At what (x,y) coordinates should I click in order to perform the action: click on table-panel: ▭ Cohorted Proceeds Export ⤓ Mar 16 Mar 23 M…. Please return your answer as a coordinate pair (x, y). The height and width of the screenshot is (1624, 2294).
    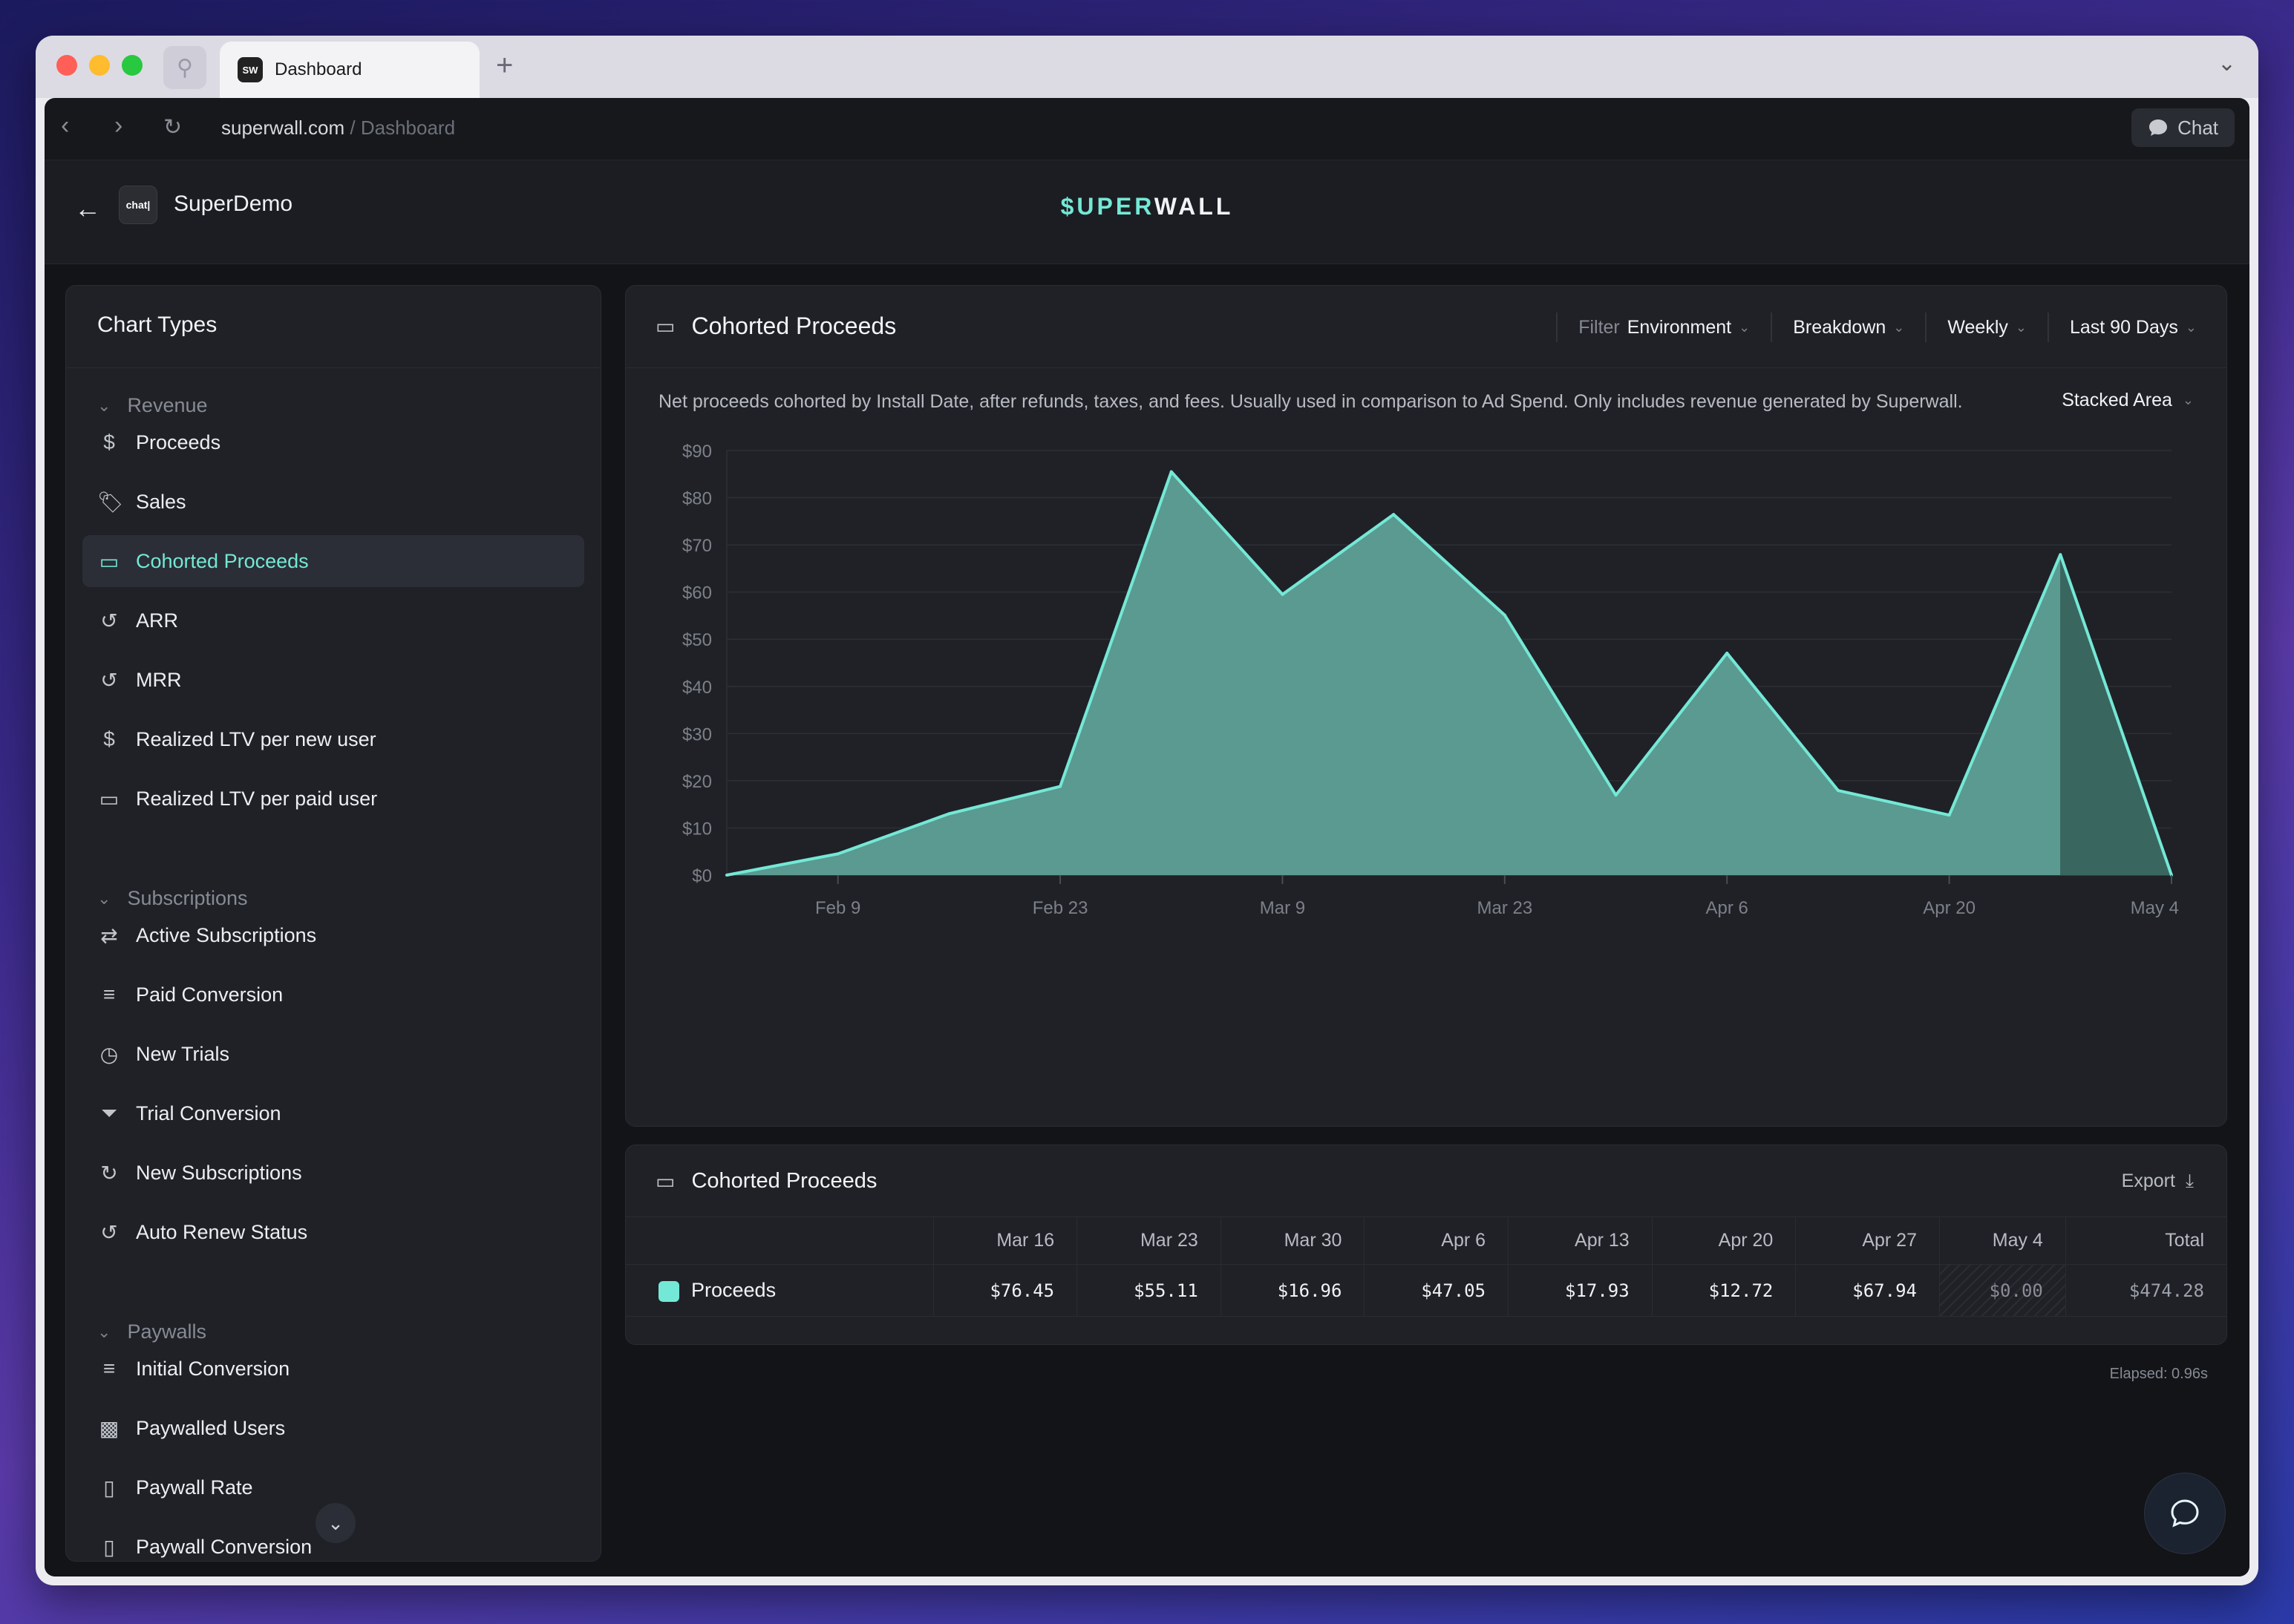
    Looking at the image, I should click on (1426, 1245).